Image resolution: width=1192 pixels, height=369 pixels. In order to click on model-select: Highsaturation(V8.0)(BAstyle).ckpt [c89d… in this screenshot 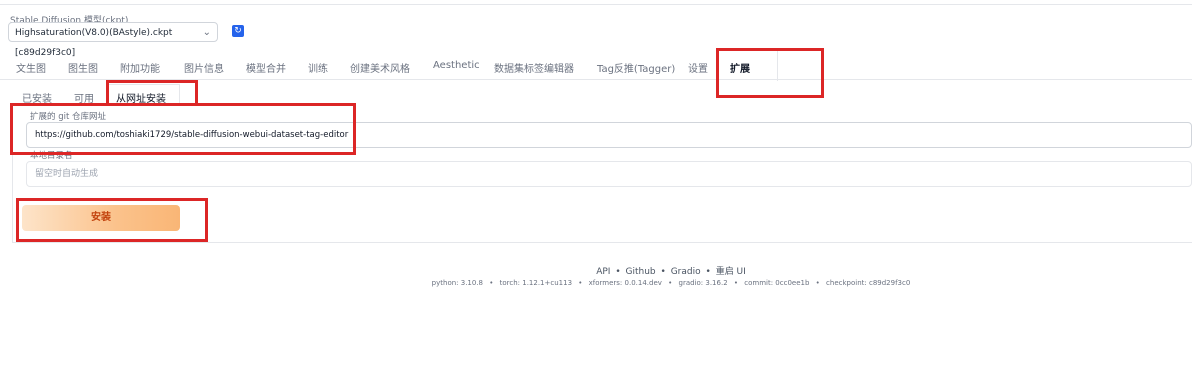, I will do `click(113, 40)`.